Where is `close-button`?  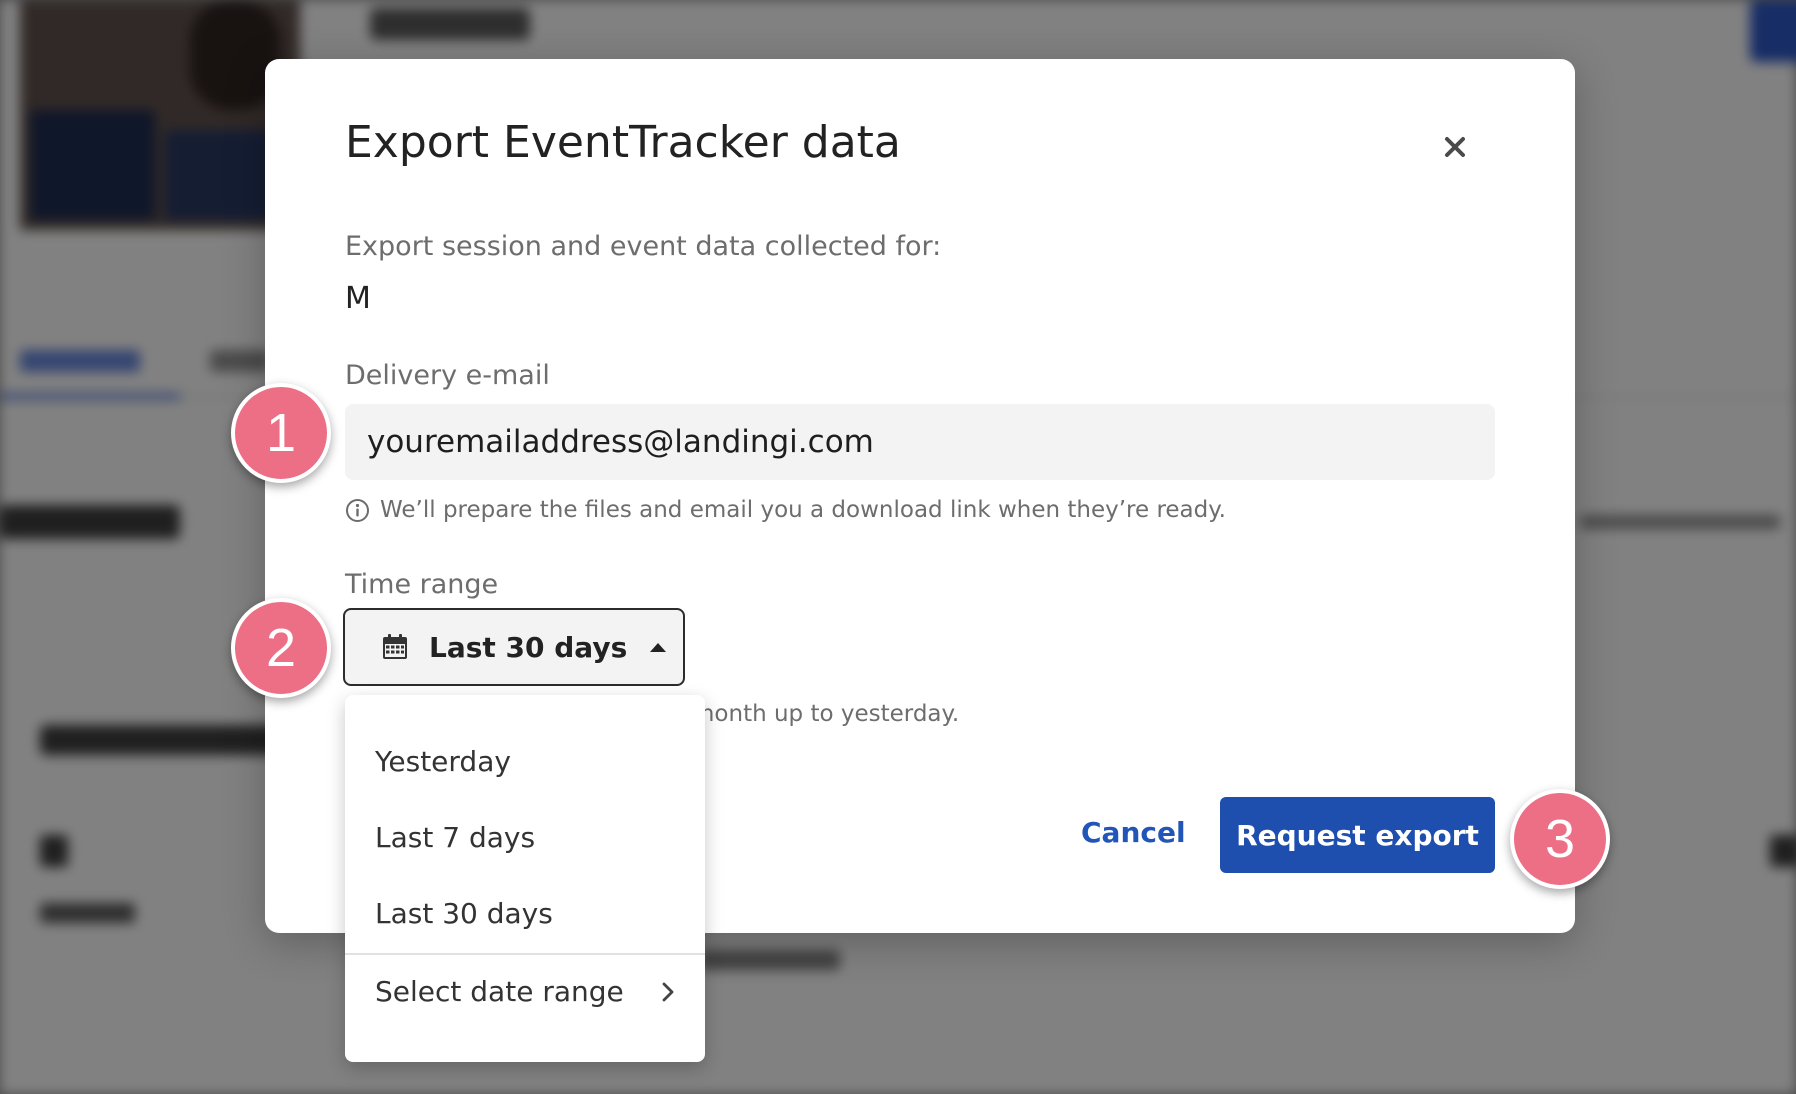 close-button is located at coordinates (1455, 147).